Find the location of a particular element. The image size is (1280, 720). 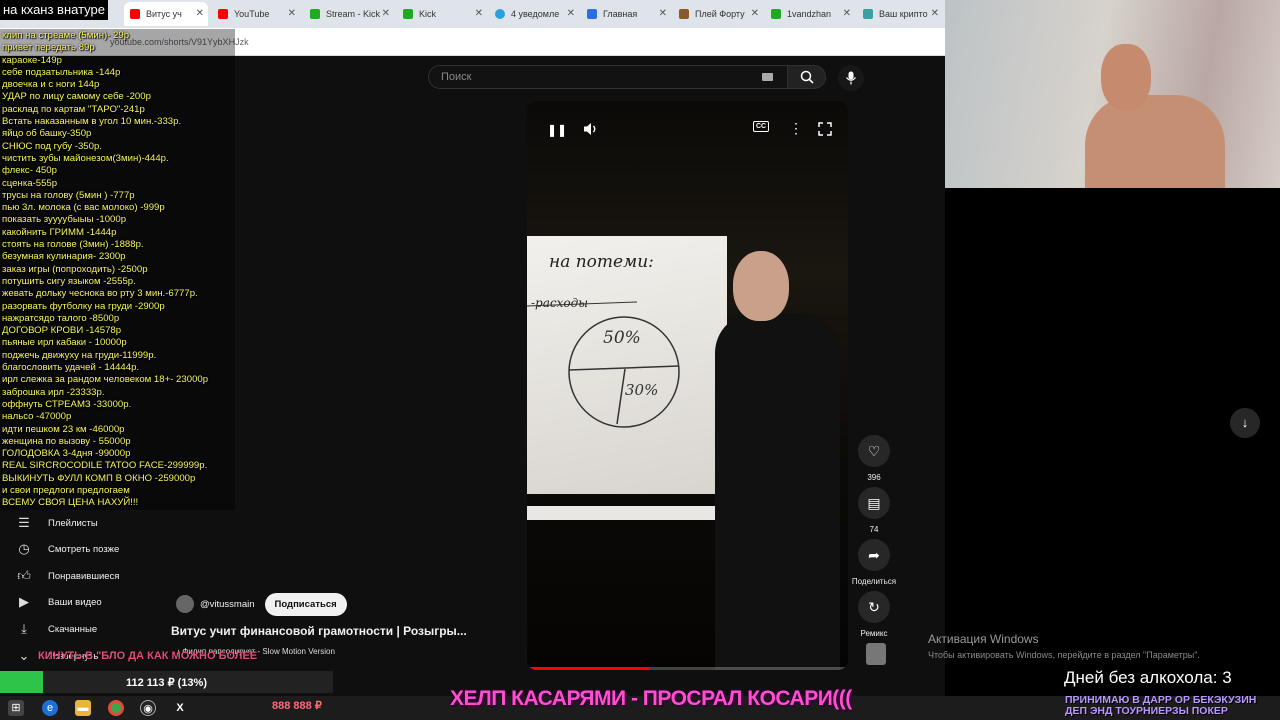

whiteboard-tray is located at coordinates (622, 513).